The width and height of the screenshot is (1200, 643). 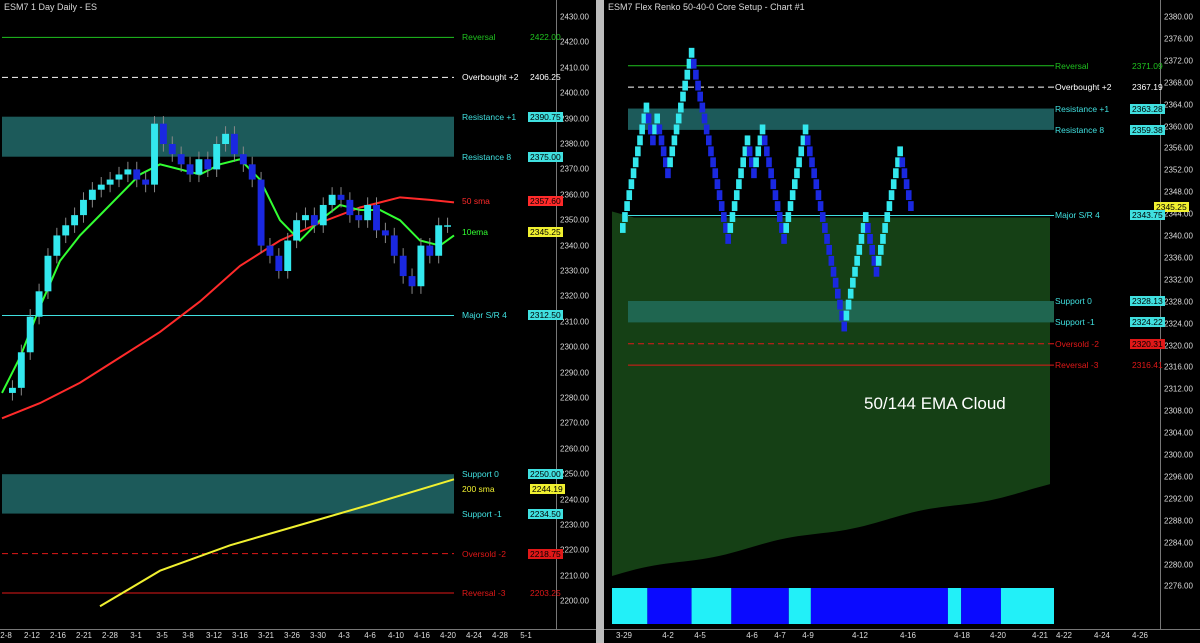 I want to click on date-tick: 4-6, so click(x=752, y=635).